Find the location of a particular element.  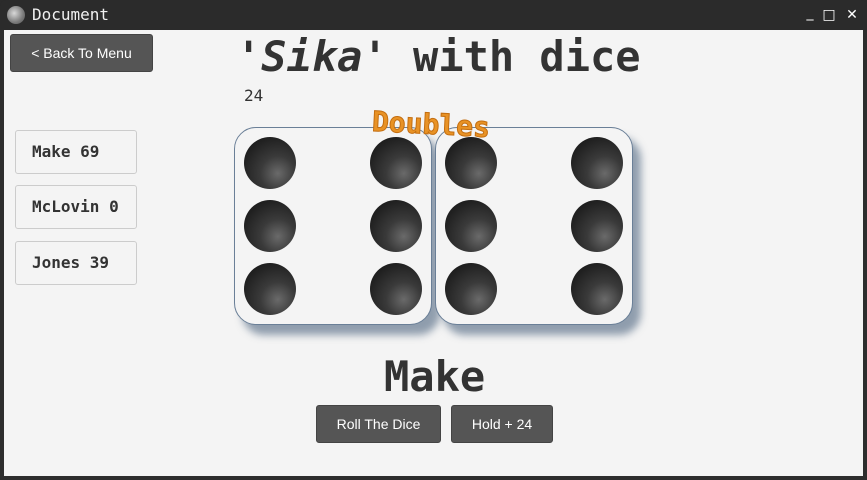

title-rest: with dice is located at coordinates (514, 56).